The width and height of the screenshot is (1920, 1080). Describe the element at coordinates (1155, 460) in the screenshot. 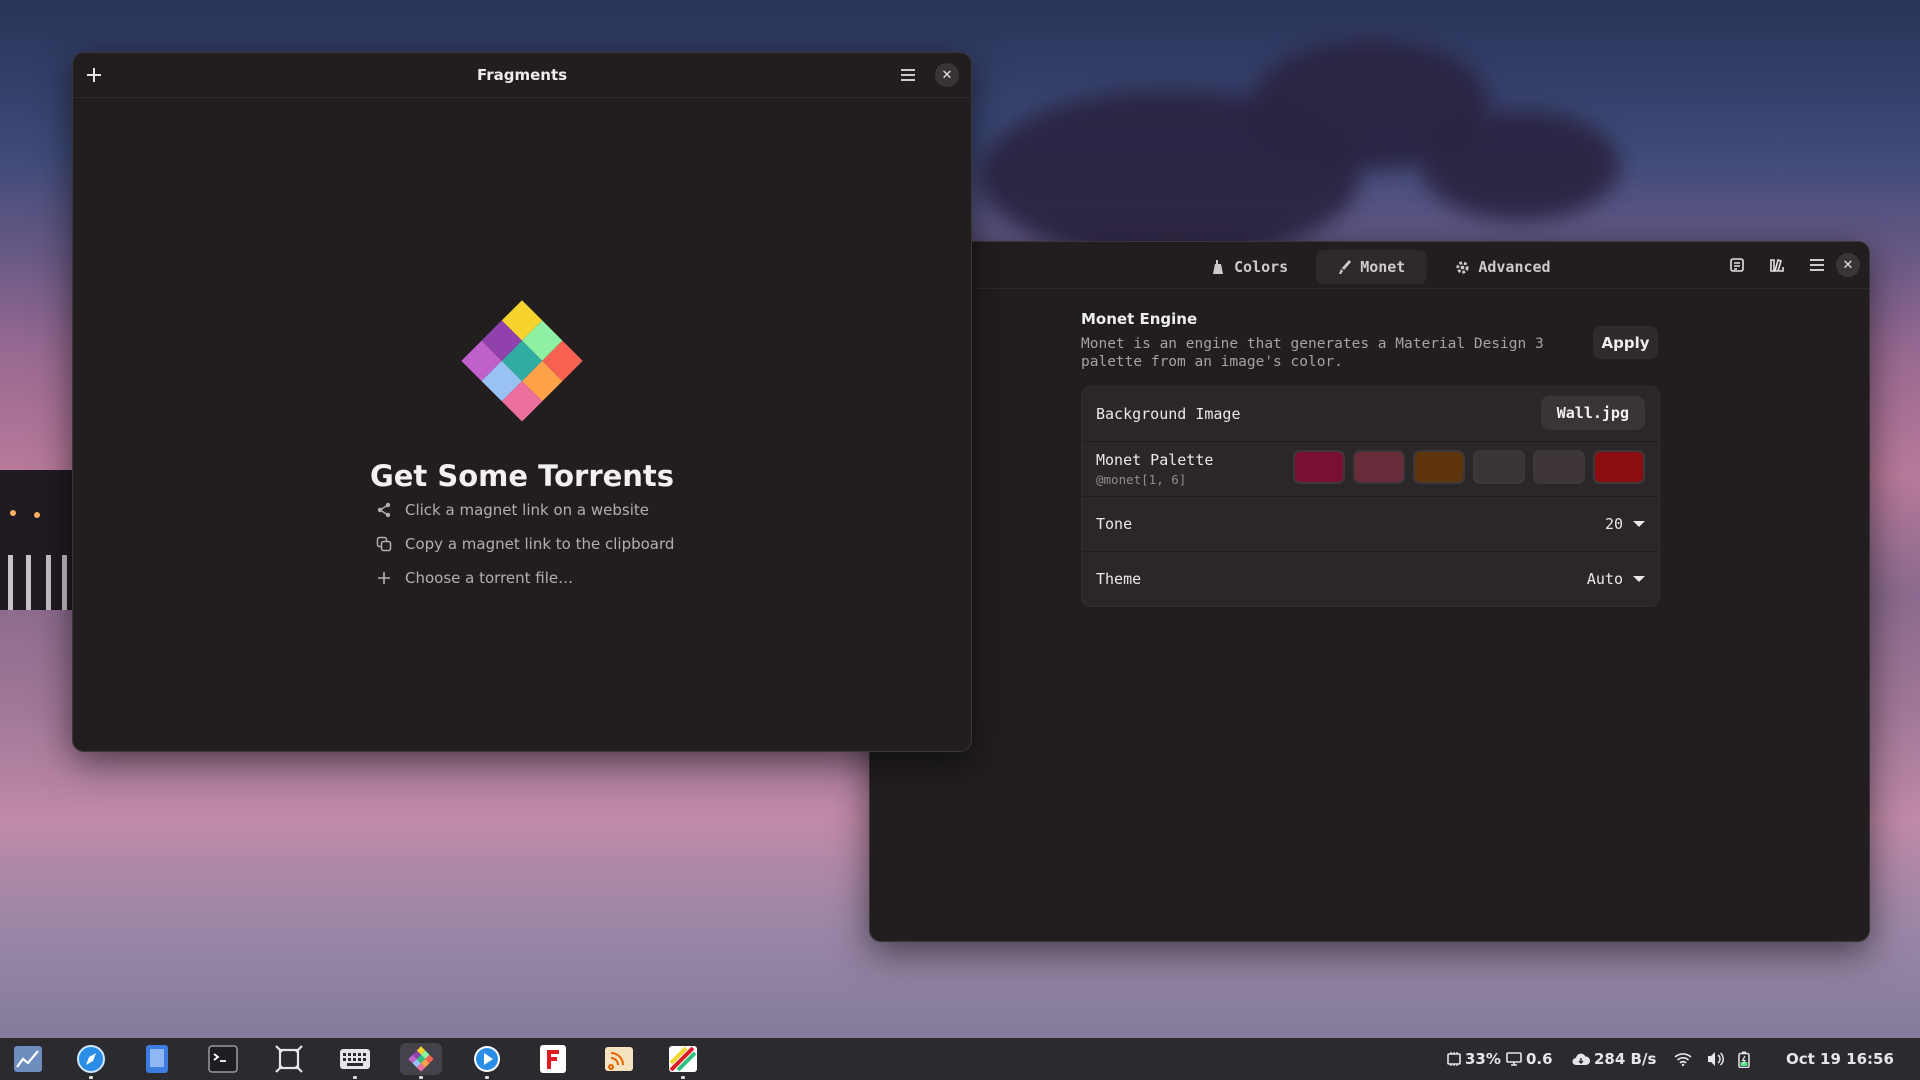

I see `row-label: Monet Palette` at that location.